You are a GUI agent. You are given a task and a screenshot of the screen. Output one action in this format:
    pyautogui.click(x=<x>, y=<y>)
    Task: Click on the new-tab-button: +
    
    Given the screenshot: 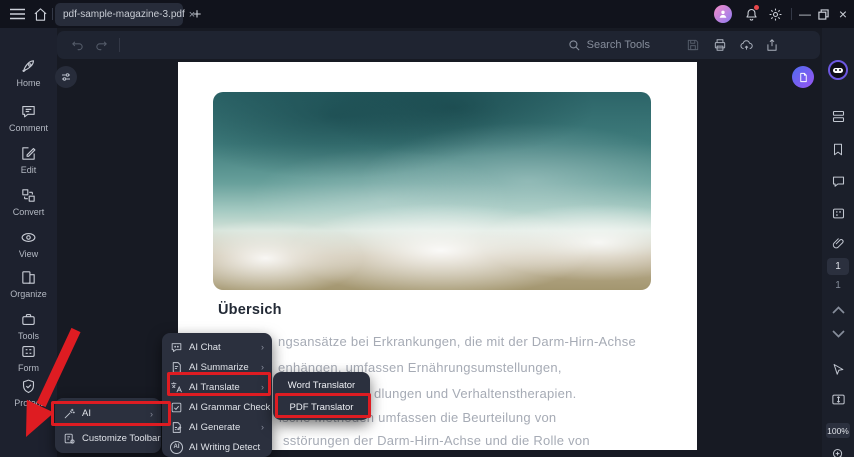 What is the action you would take?
    pyautogui.click(x=197, y=14)
    